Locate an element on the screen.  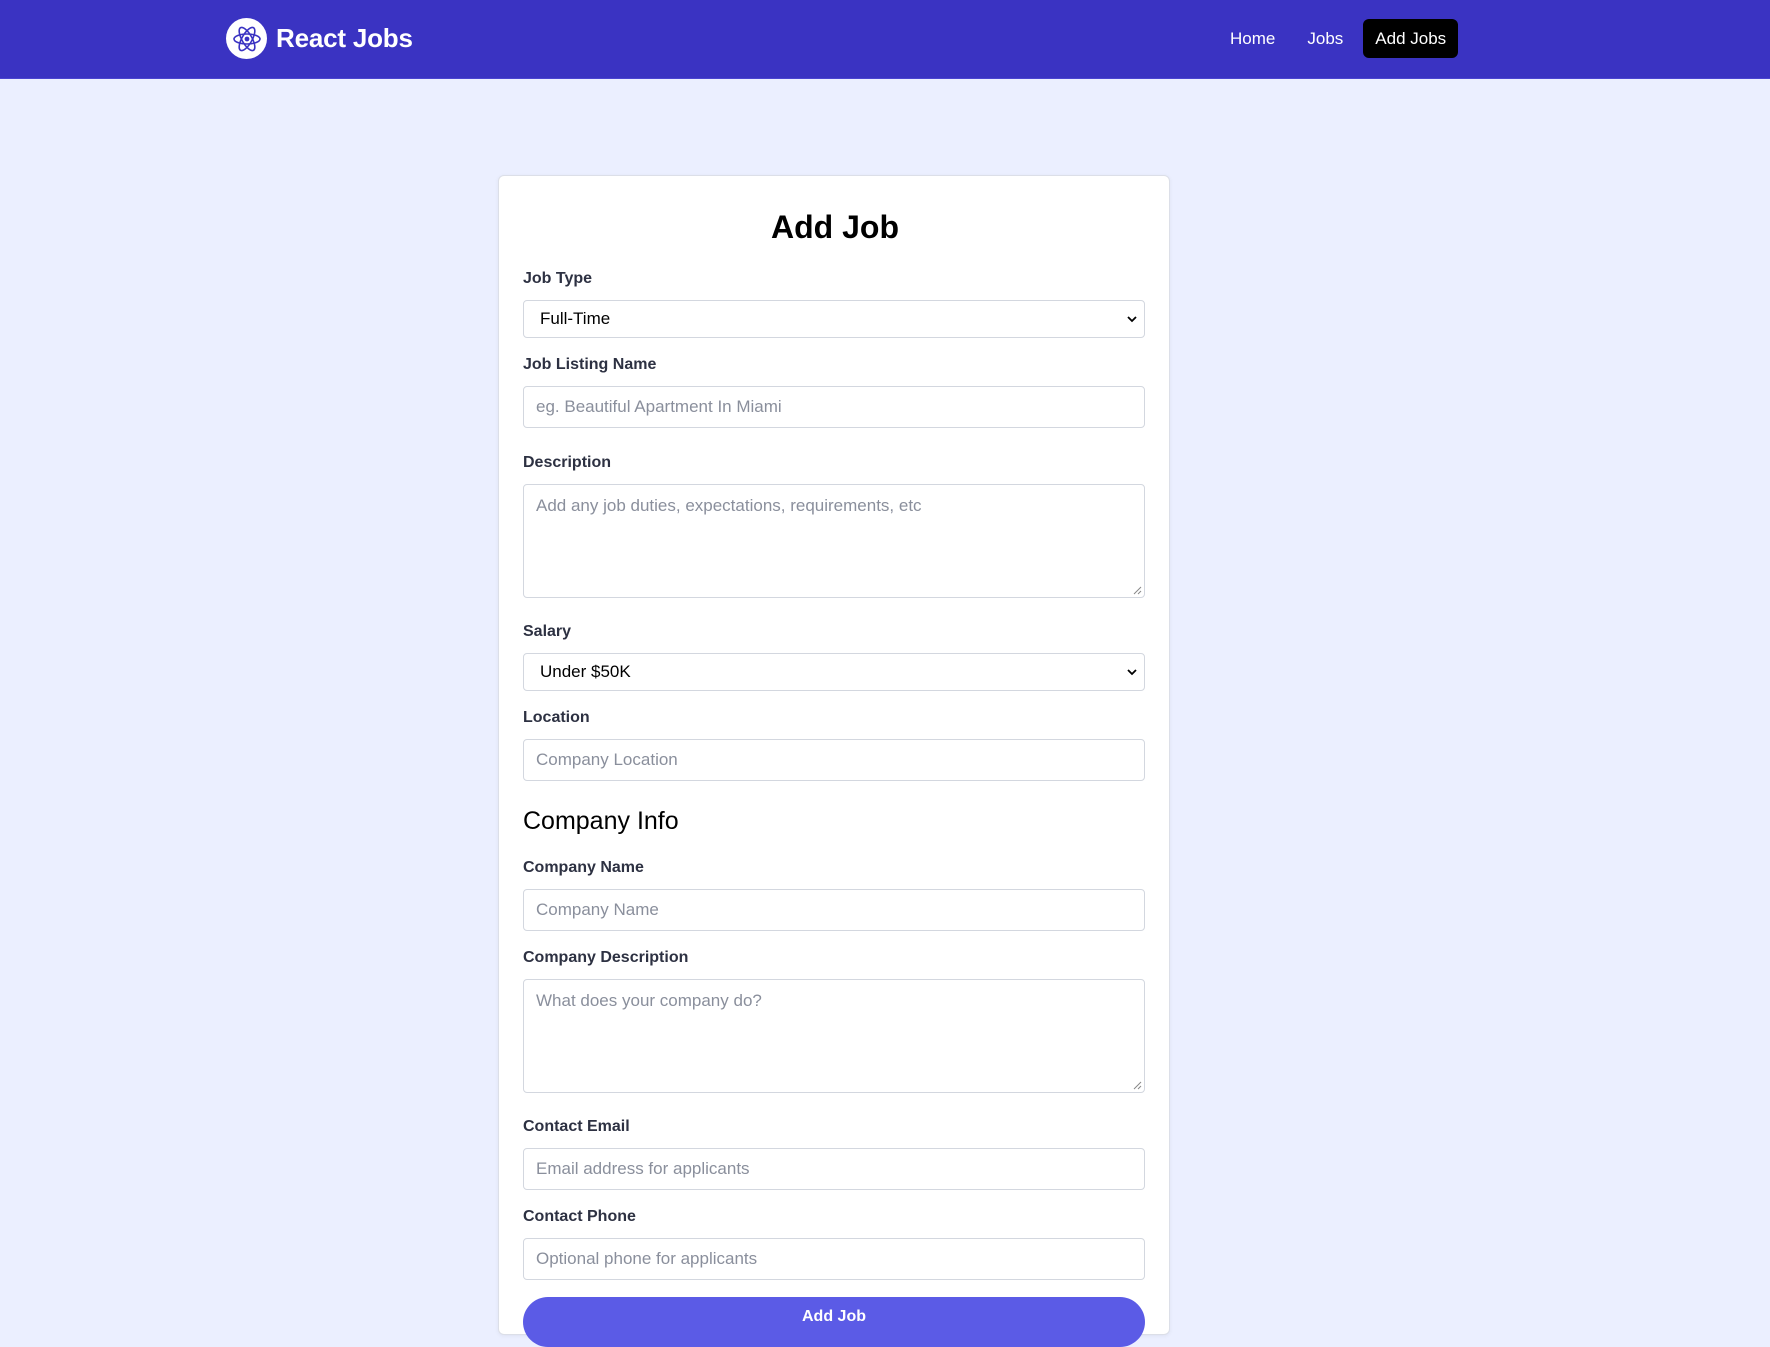
add-job-submit-button: Add Job is located at coordinates (834, 1322).